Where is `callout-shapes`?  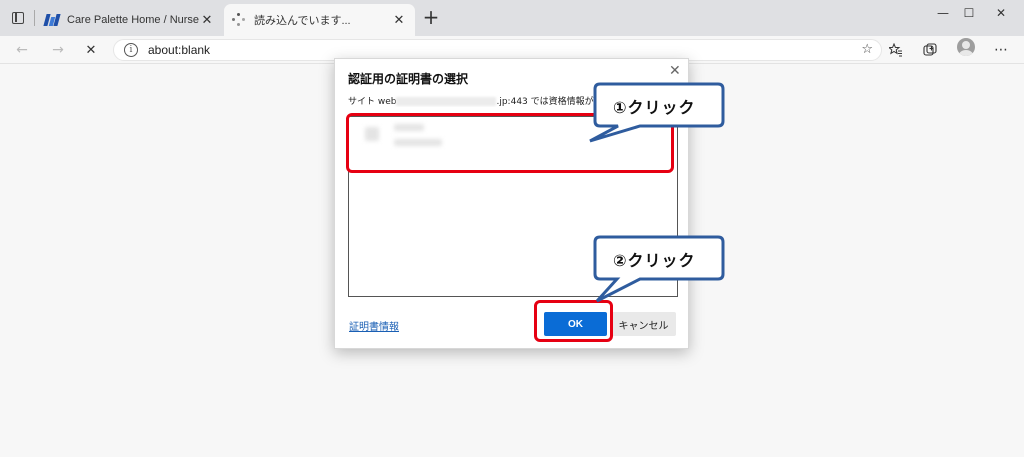
callout-shapes is located at coordinates (657, 192).